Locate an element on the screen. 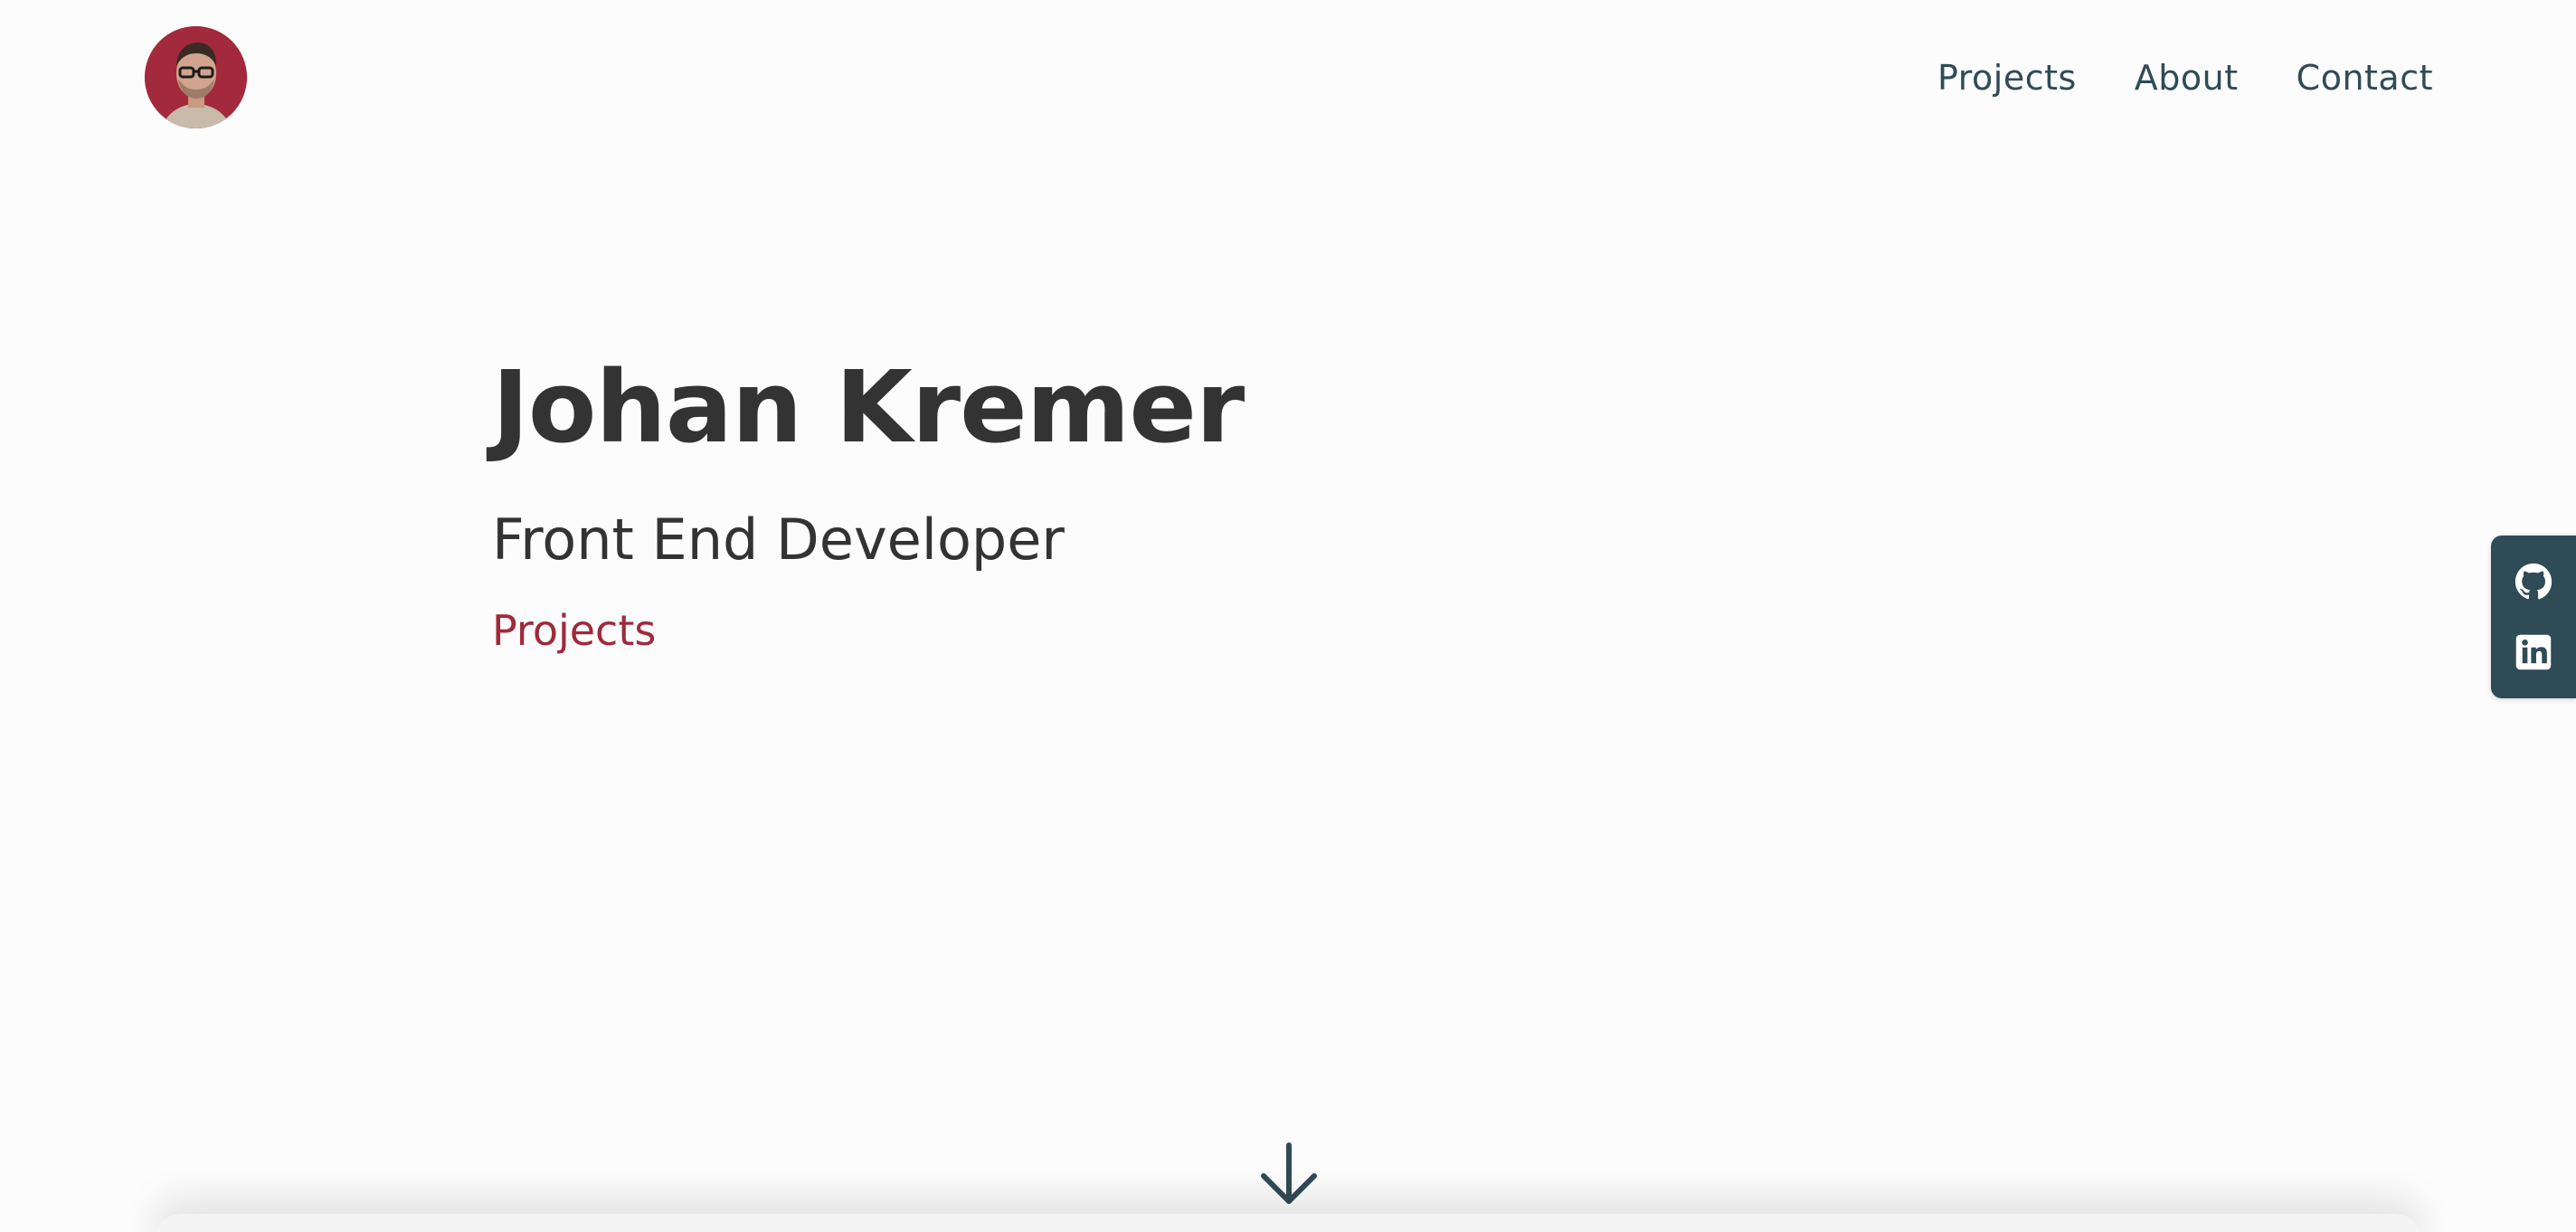  next-section-edge is located at coordinates (1288, 1223).